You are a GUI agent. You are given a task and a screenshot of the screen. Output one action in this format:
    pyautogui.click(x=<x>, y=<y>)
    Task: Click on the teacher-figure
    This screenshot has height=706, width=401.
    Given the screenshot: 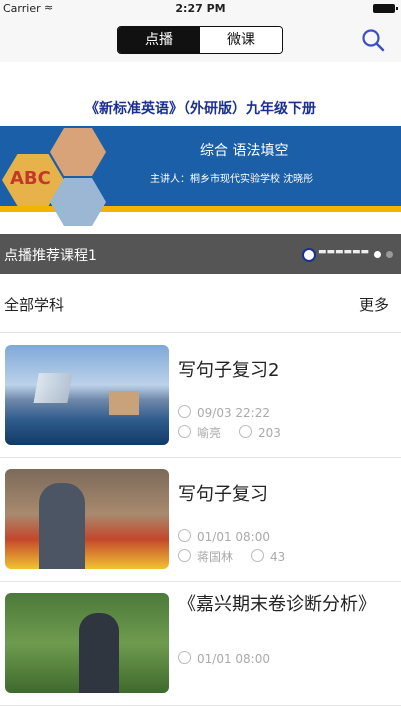 What is the action you would take?
    pyautogui.click(x=99, y=653)
    